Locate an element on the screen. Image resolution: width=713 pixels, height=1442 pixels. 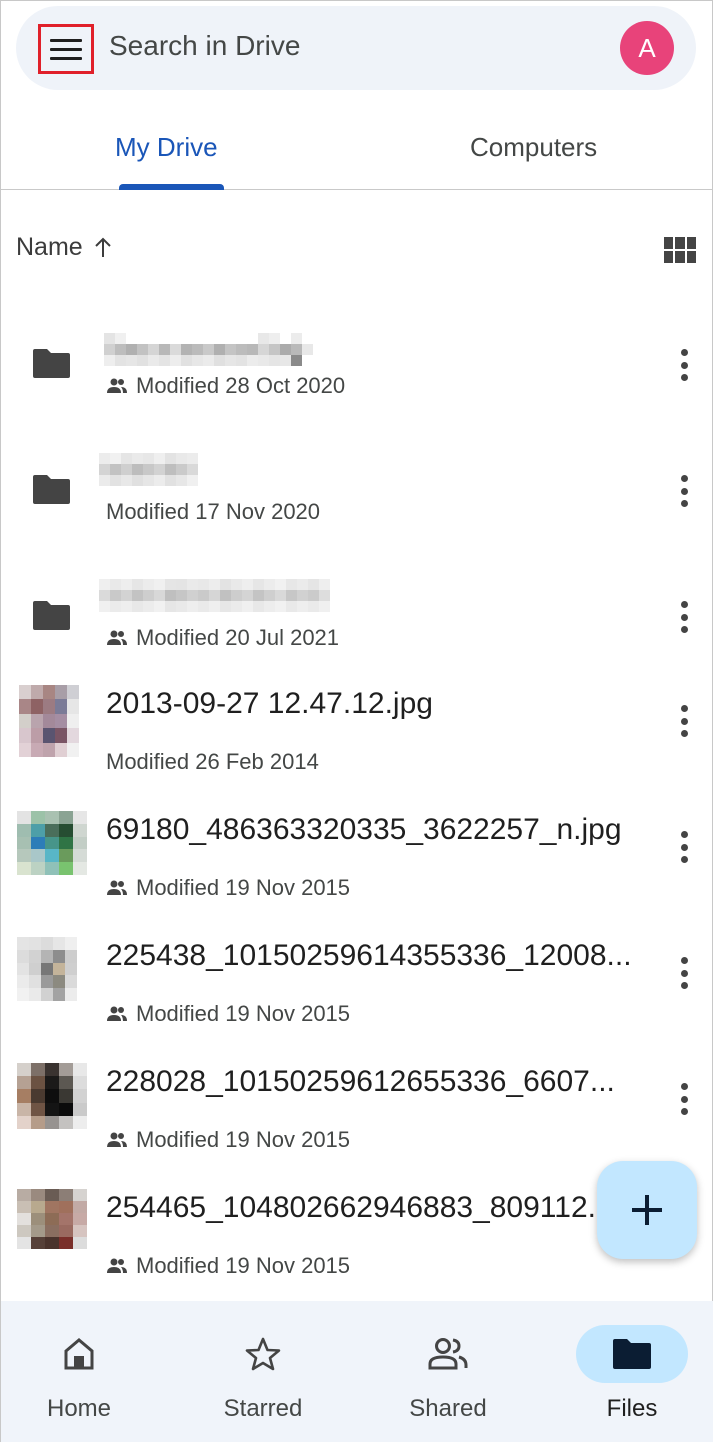
hamburger-menu-button is located at coordinates (66, 49).